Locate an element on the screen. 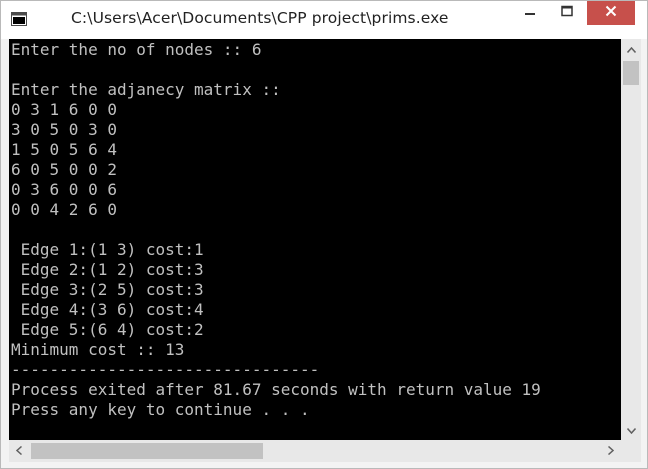 This screenshot has width=648, height=469. console-line: Edge 5:(6 4) cost:2 is located at coordinates (107, 329).